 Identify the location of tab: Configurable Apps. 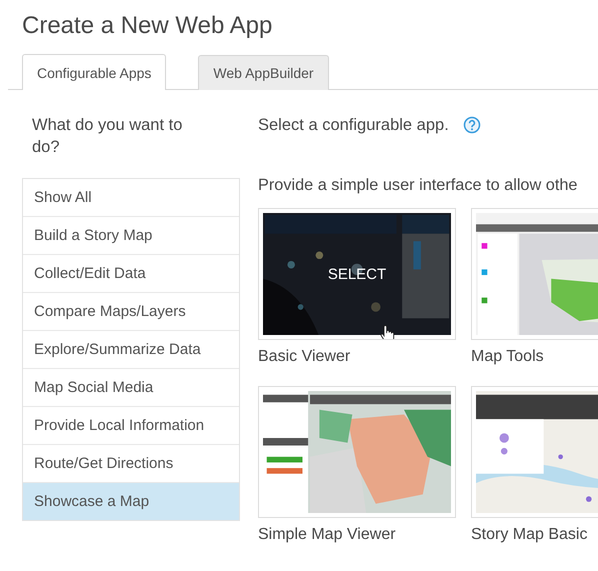
(94, 72).